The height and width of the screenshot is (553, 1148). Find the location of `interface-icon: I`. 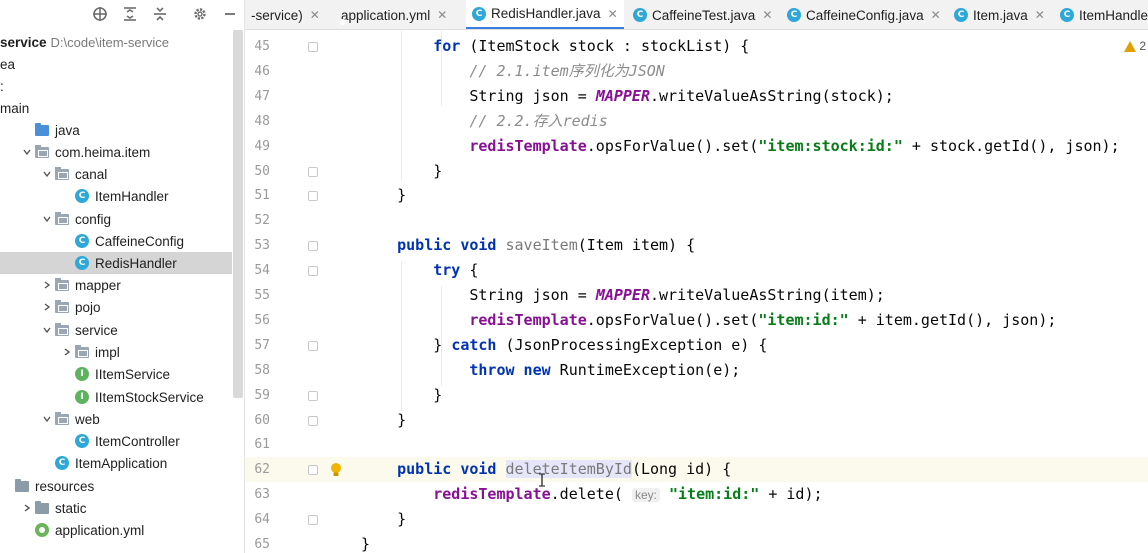

interface-icon: I is located at coordinates (82, 374).